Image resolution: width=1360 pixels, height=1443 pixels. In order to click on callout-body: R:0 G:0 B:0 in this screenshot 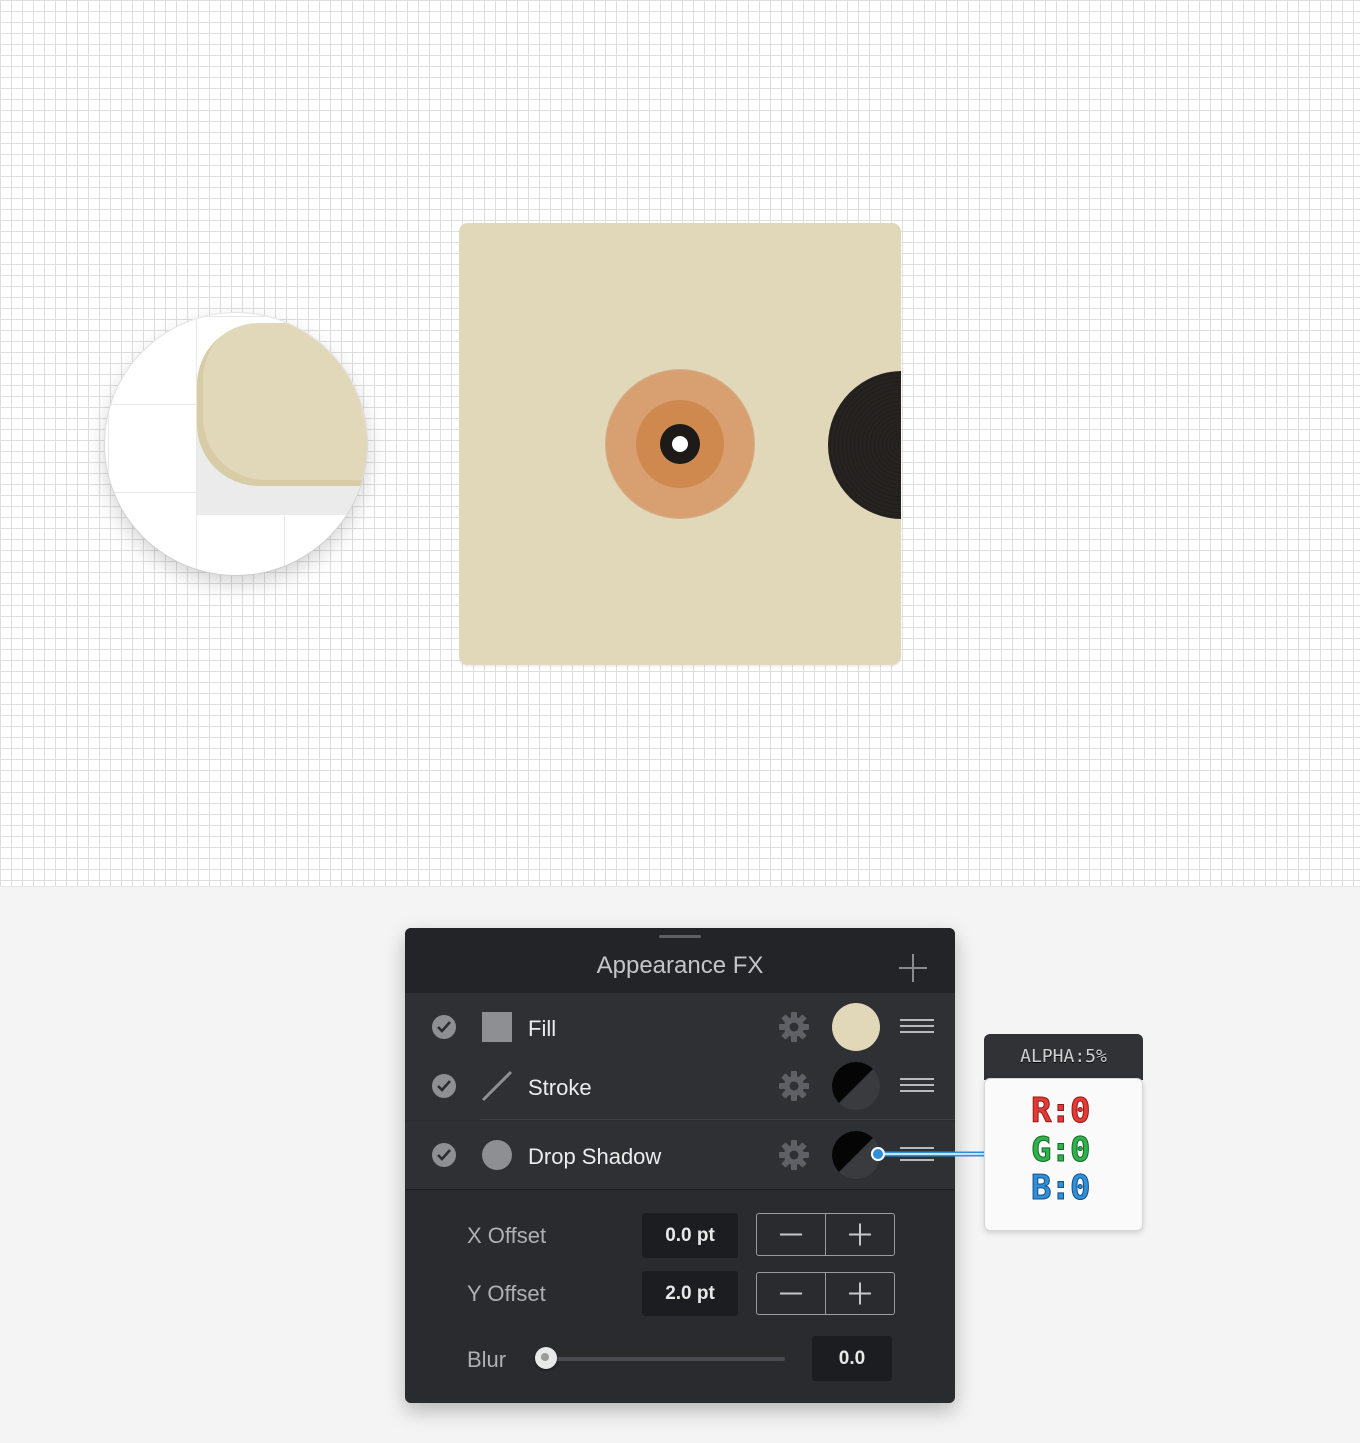, I will do `click(1063, 1154)`.